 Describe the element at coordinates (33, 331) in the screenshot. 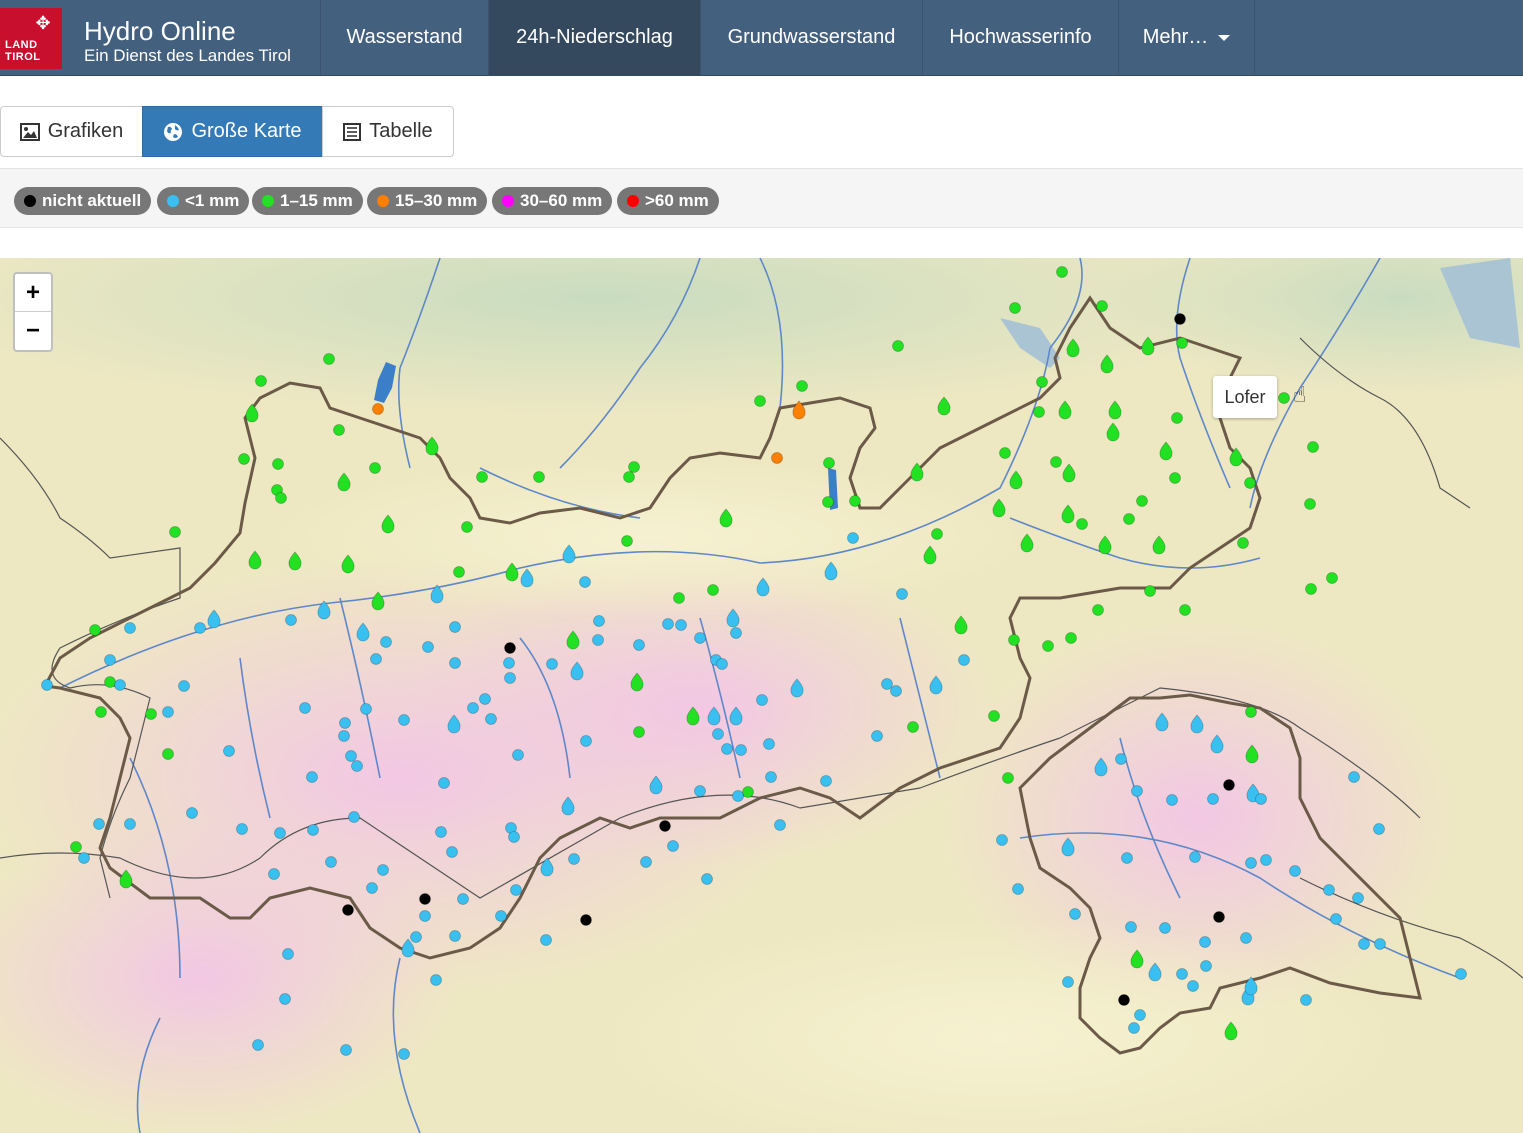

I see `zoom-out-button: −` at that location.